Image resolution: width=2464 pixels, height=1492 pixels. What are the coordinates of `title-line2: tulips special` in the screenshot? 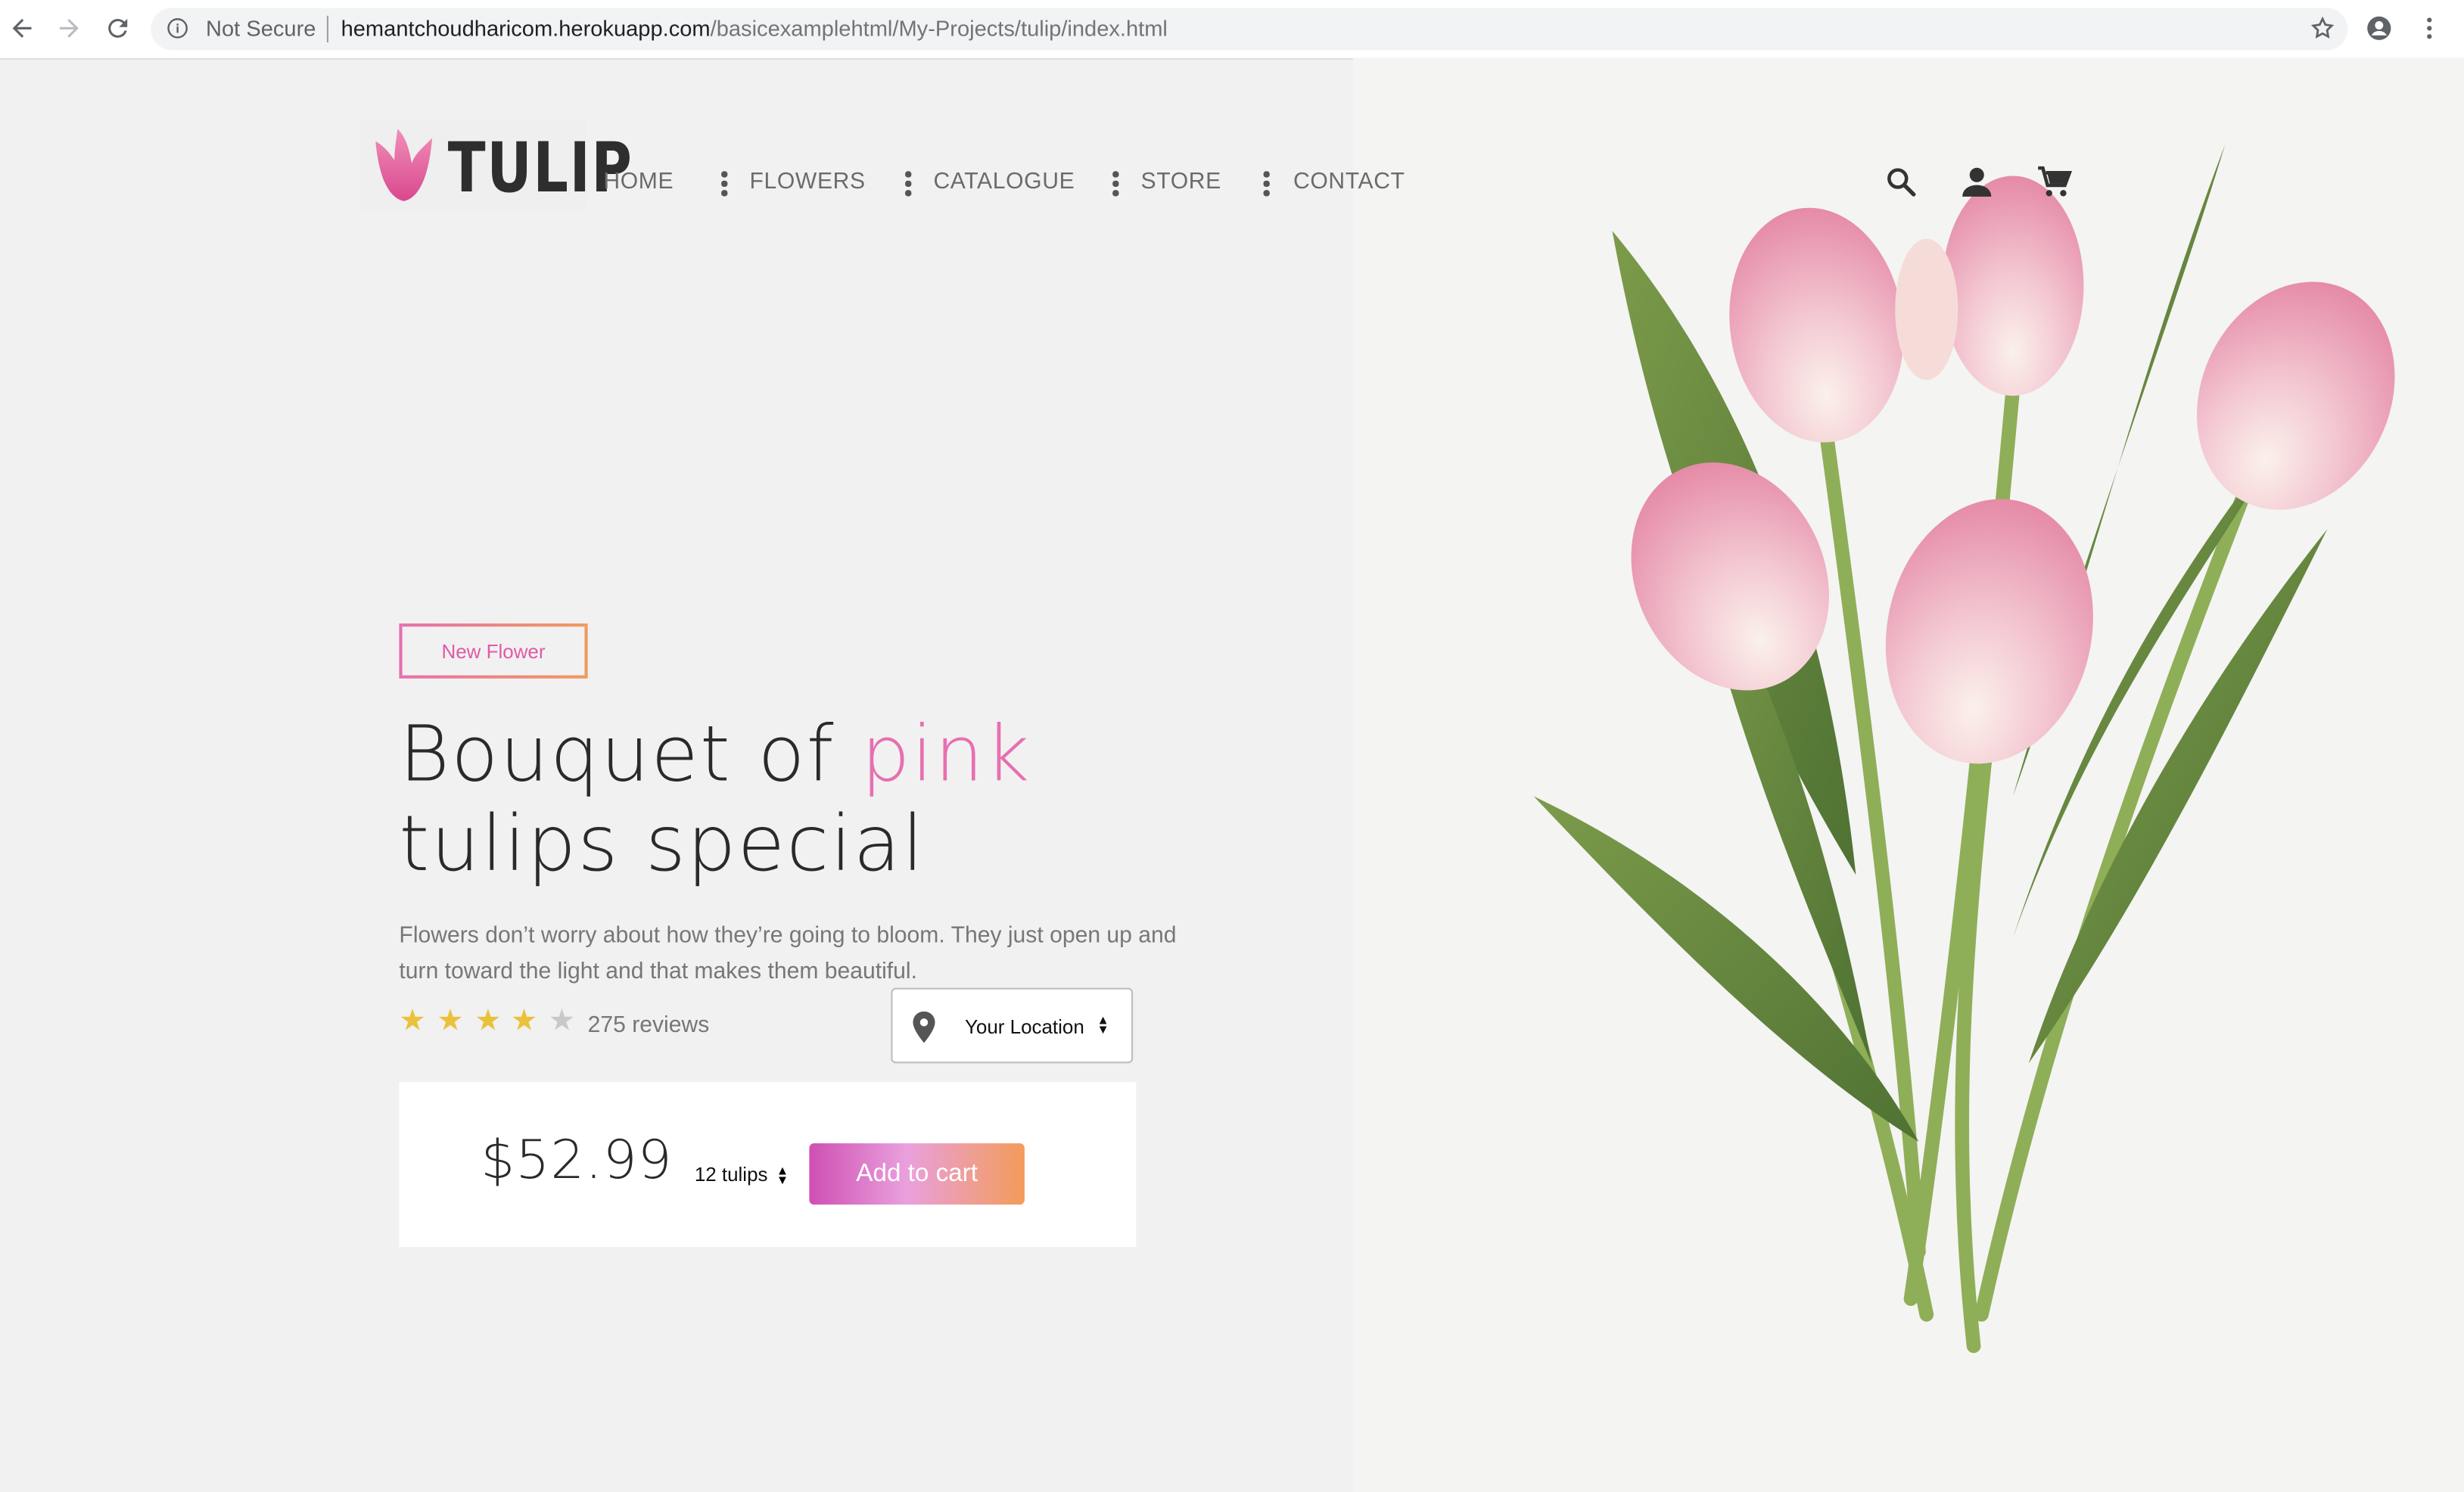 It's located at (662, 844).